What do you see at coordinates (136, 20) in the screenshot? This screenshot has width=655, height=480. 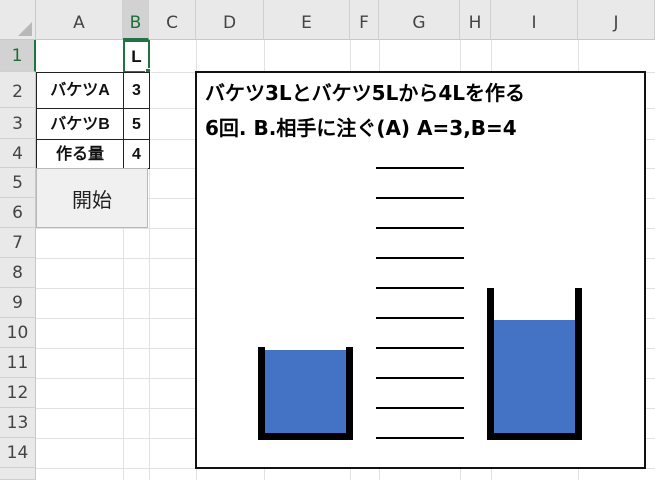 I see `column-header-b: B` at bounding box center [136, 20].